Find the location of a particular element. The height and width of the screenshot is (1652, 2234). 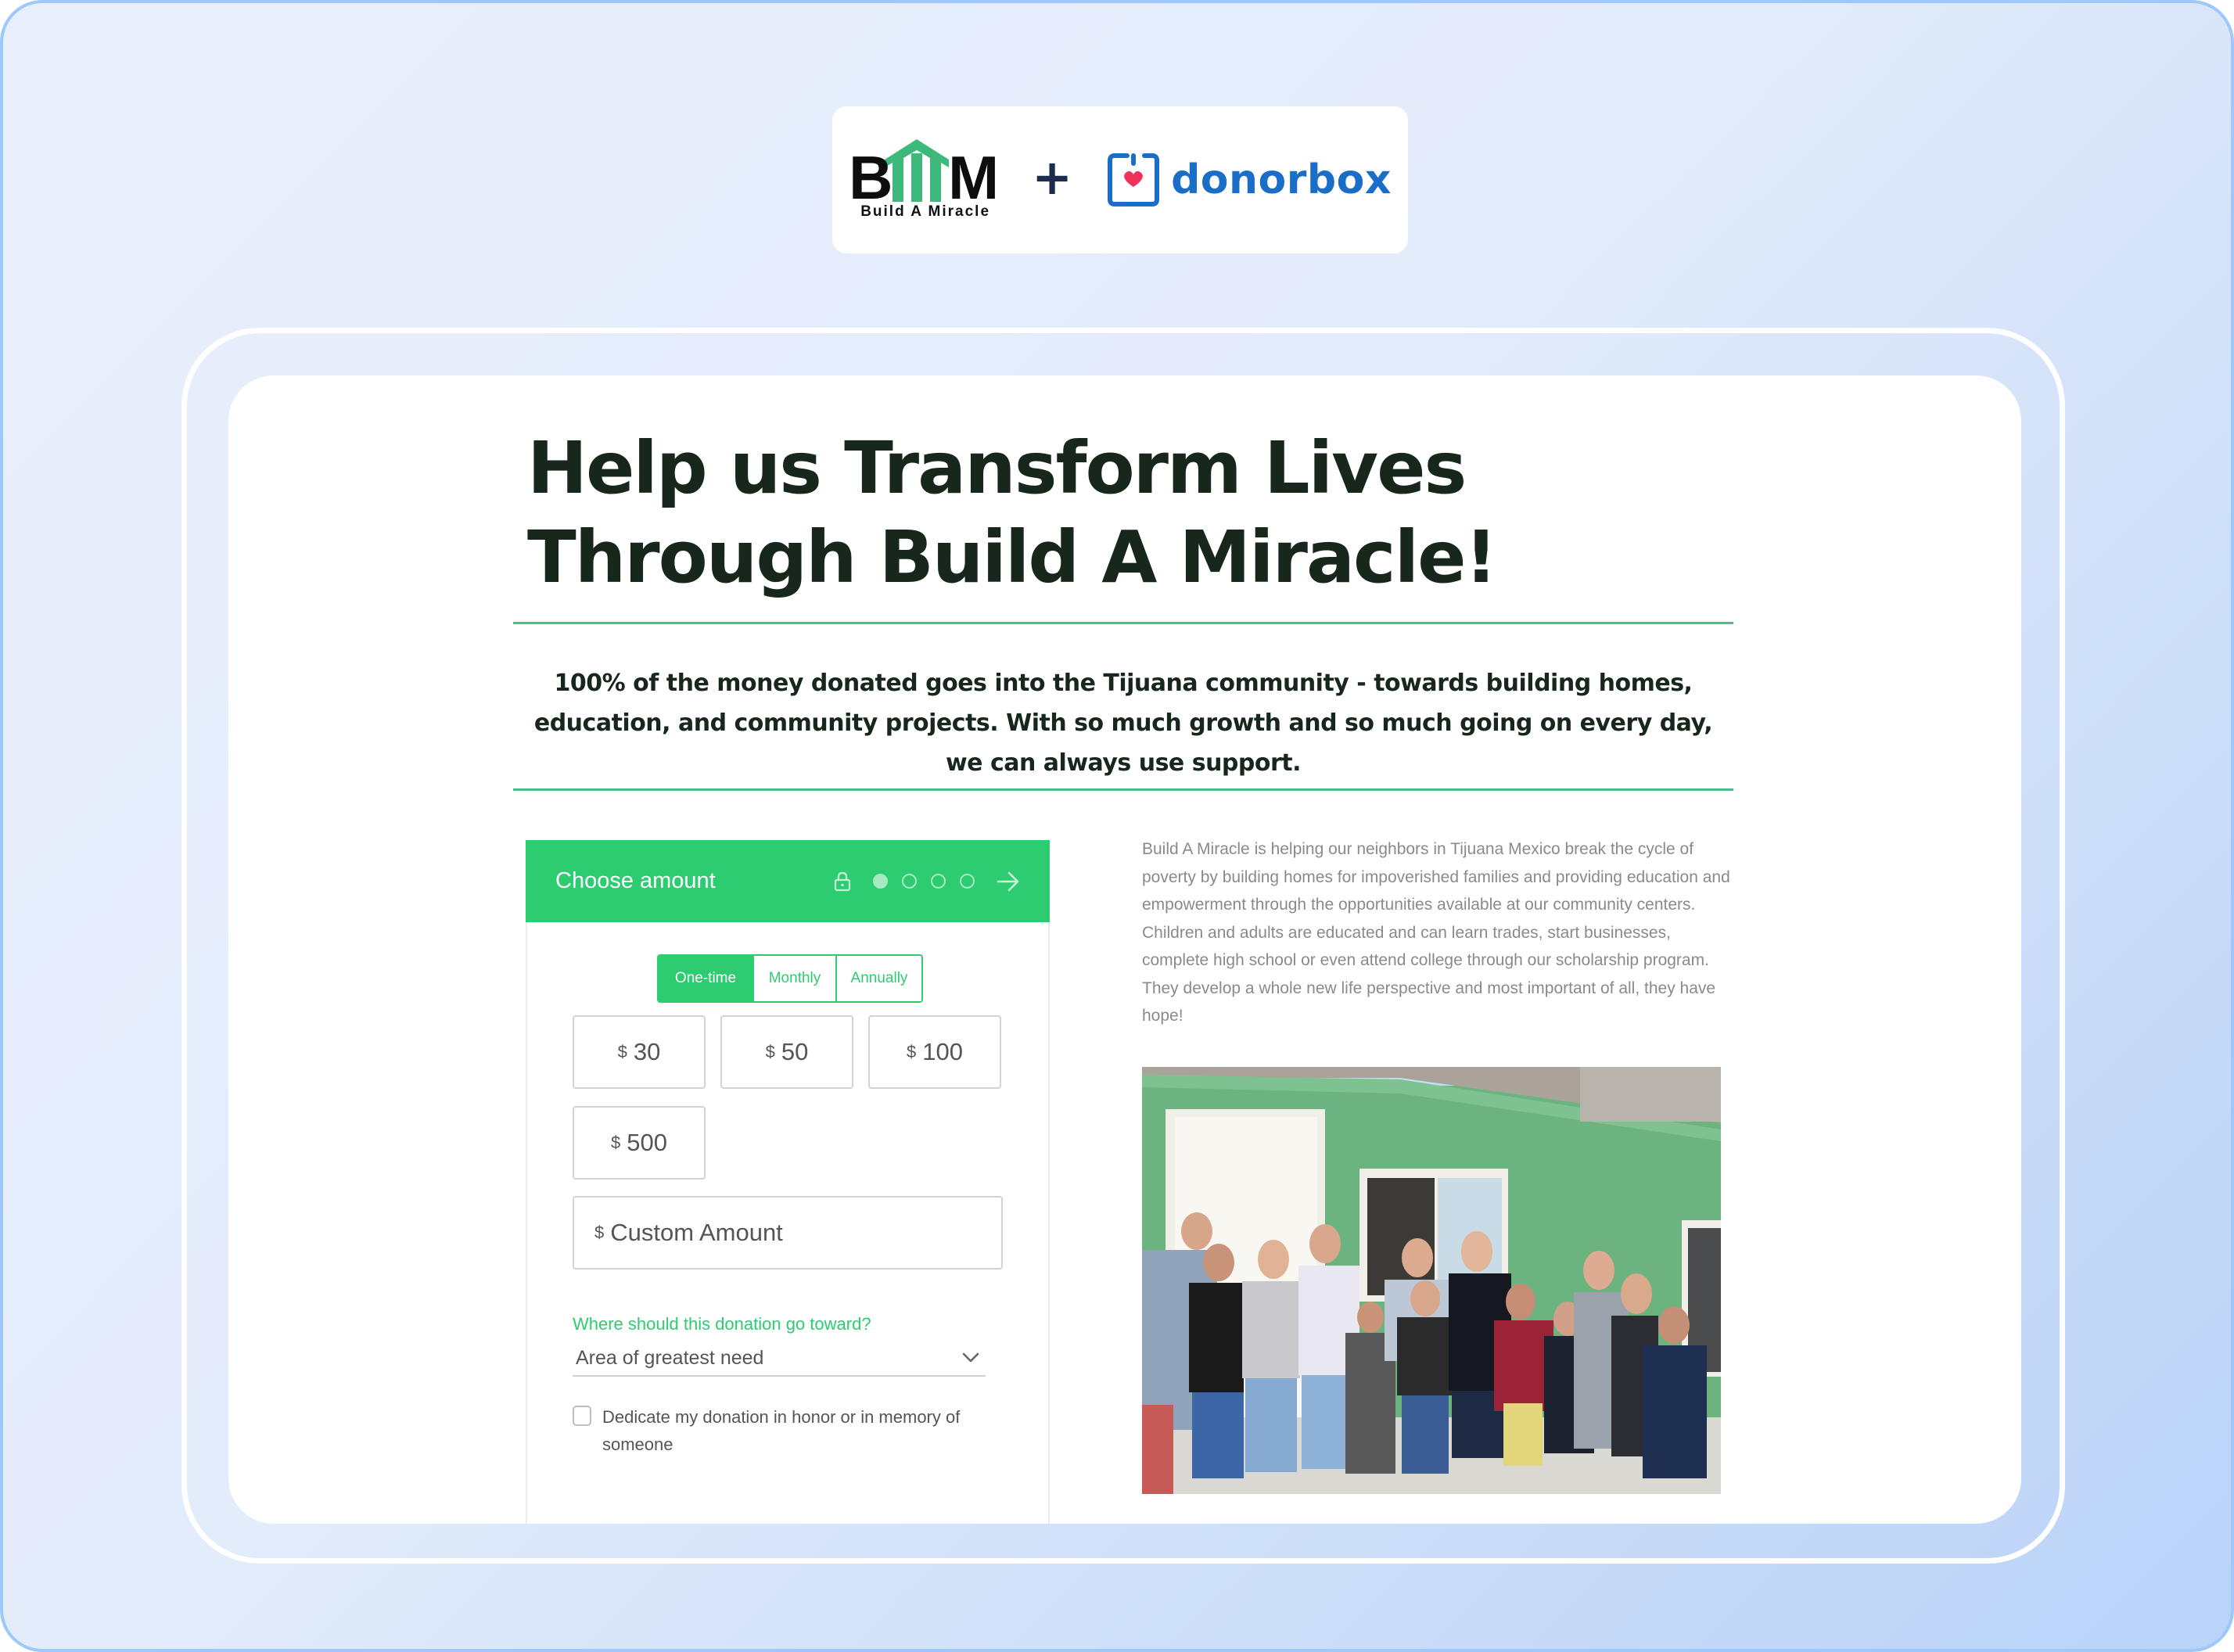

bam-letter-b: B is located at coordinates (871, 177).